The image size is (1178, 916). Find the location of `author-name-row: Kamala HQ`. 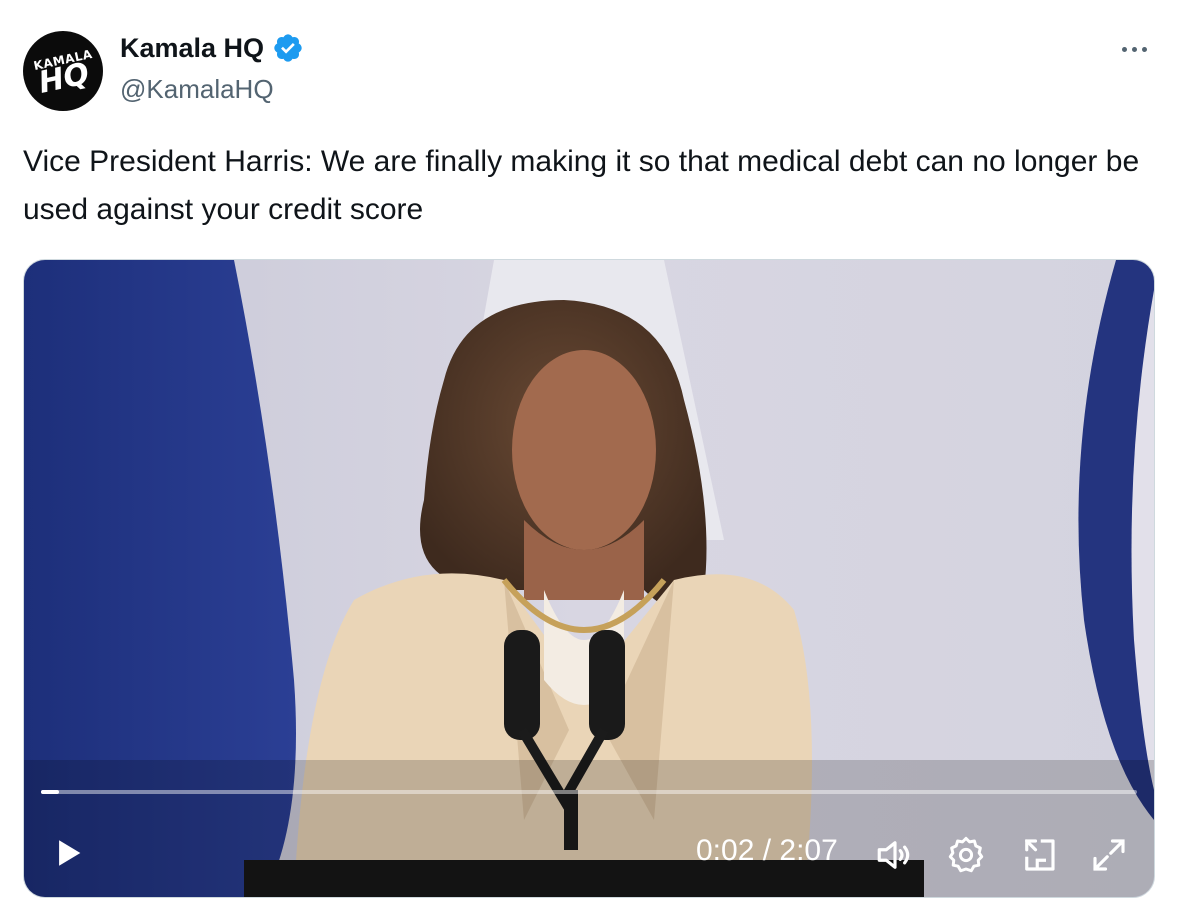

author-name-row: Kamala HQ is located at coordinates (212, 48).